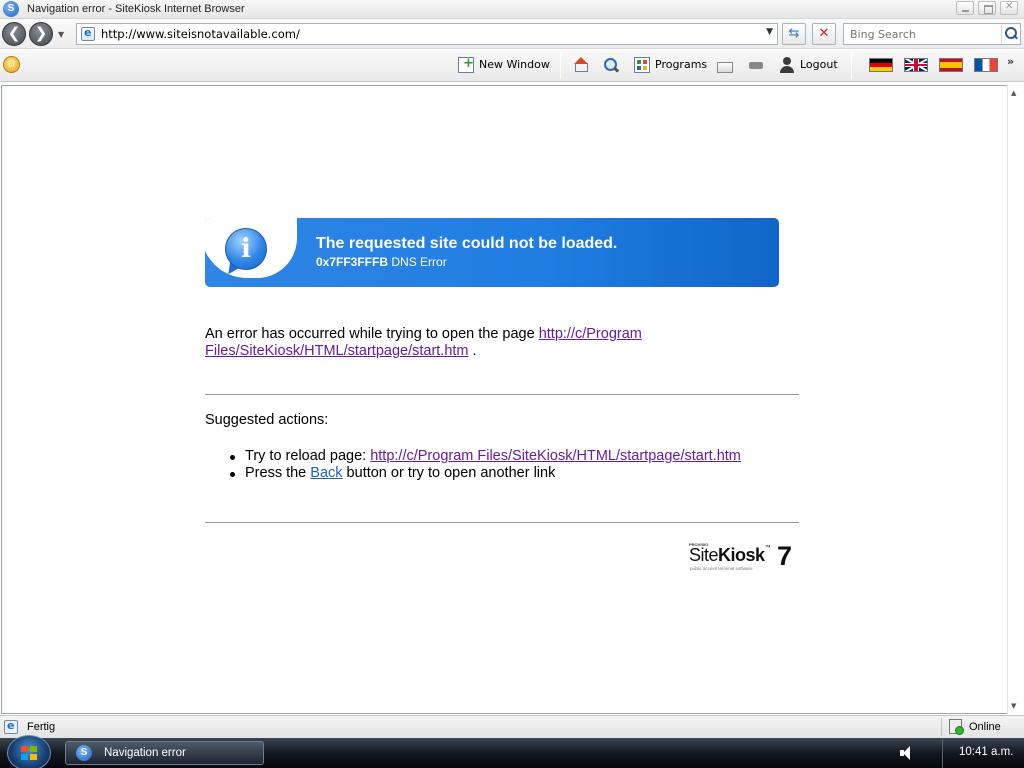 This screenshot has height=768, width=1024. I want to click on error-type: DNS Error, so click(419, 262).